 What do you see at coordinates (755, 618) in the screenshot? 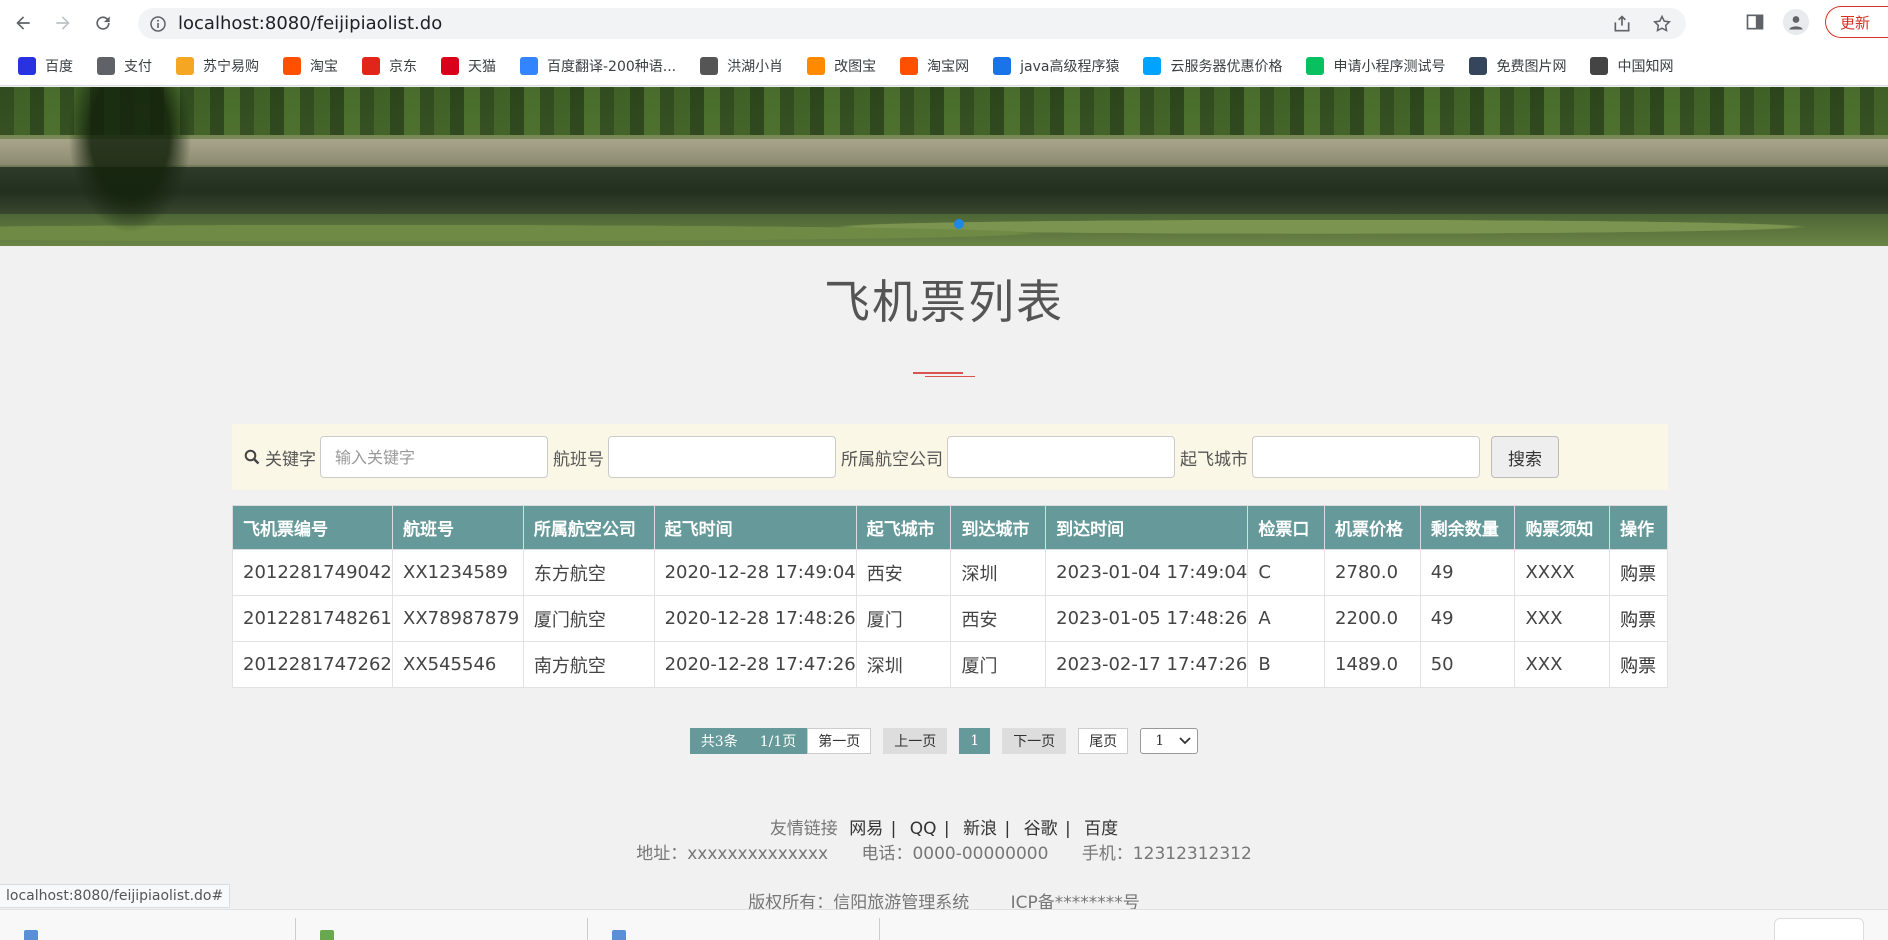
I see `table-cell: 2020-12-28 17:48:26` at bounding box center [755, 618].